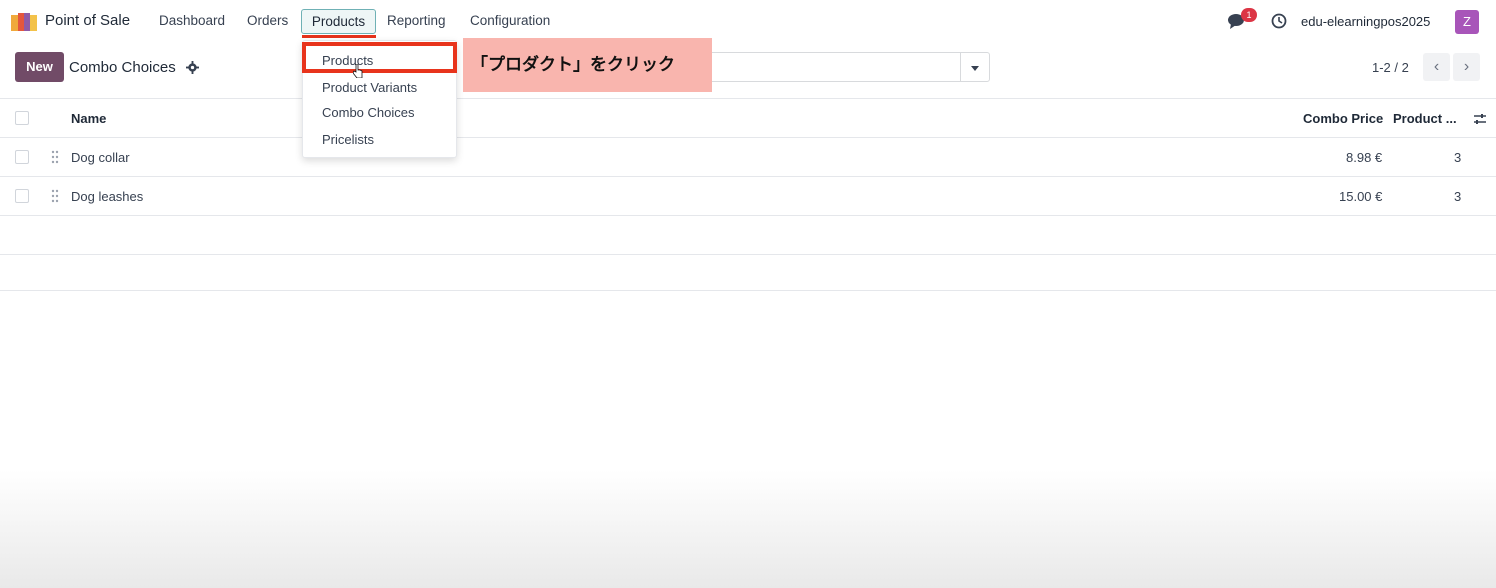 The image size is (1496, 588). What do you see at coordinates (1249, 15) in the screenshot?
I see `notification-badge: 1` at bounding box center [1249, 15].